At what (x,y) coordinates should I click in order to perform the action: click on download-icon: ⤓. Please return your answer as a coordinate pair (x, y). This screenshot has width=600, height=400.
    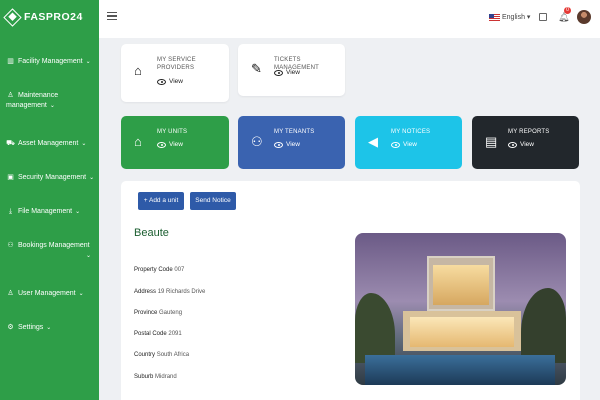
    Looking at the image, I should click on (10, 211).